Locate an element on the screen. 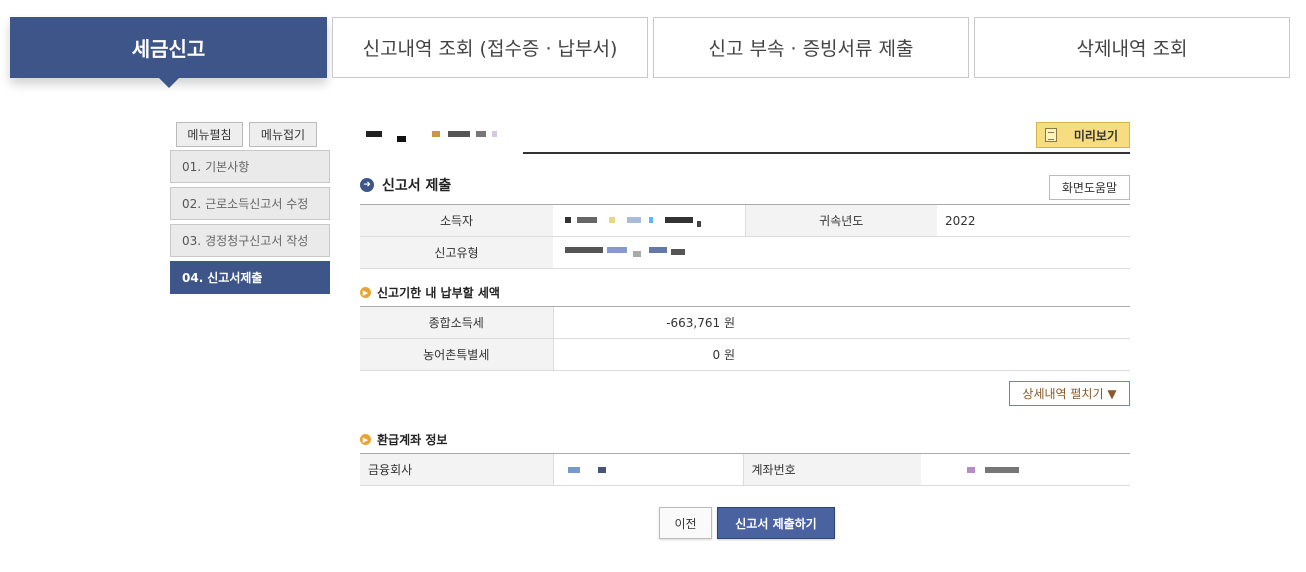 The image size is (1306, 572). tab-supporting-documents: 신고 부속 · 증빙서류 제출 is located at coordinates (811, 47).